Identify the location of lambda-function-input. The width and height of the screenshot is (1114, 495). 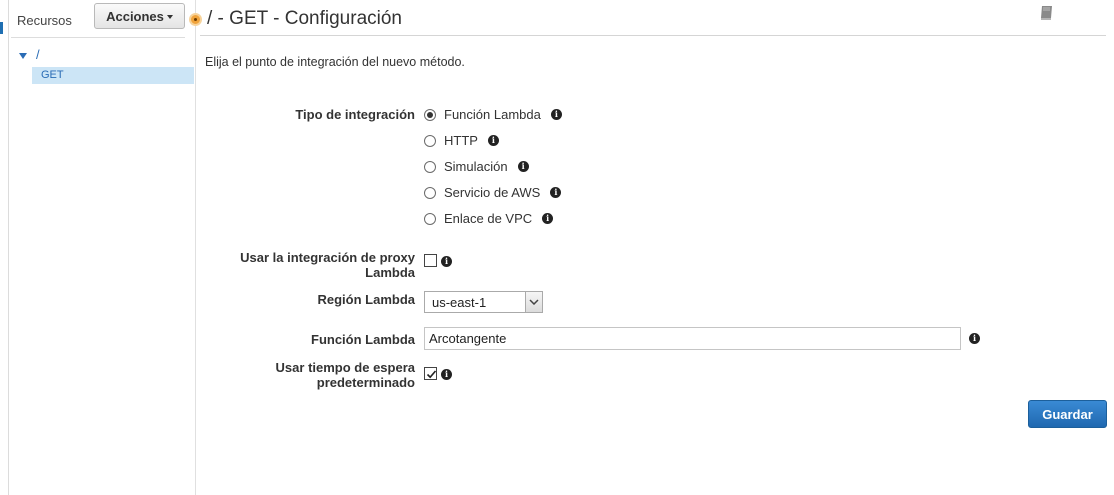
(692, 338).